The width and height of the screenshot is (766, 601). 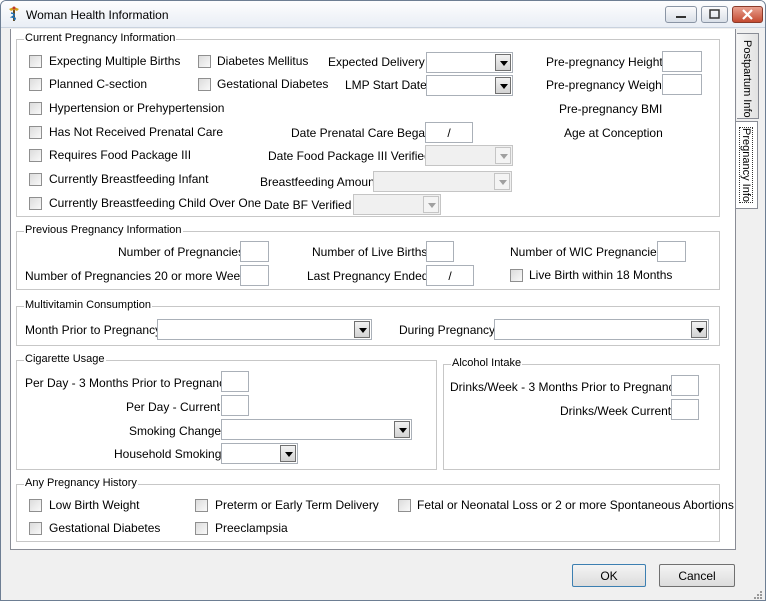 What do you see at coordinates (758, 595) in the screenshot?
I see `resize-grip-icon` at bounding box center [758, 595].